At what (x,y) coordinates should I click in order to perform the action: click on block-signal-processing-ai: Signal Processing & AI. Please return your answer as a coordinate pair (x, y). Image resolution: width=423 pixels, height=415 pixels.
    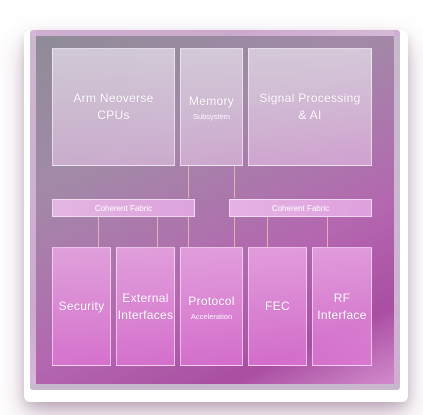
    Looking at the image, I should click on (310, 107).